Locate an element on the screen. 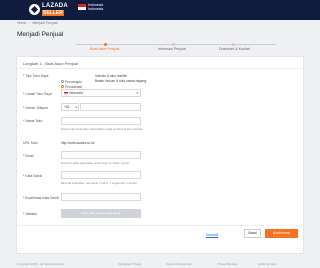 The height and width of the screenshot is (268, 320). step-1-dot is located at coordinates (105, 44).